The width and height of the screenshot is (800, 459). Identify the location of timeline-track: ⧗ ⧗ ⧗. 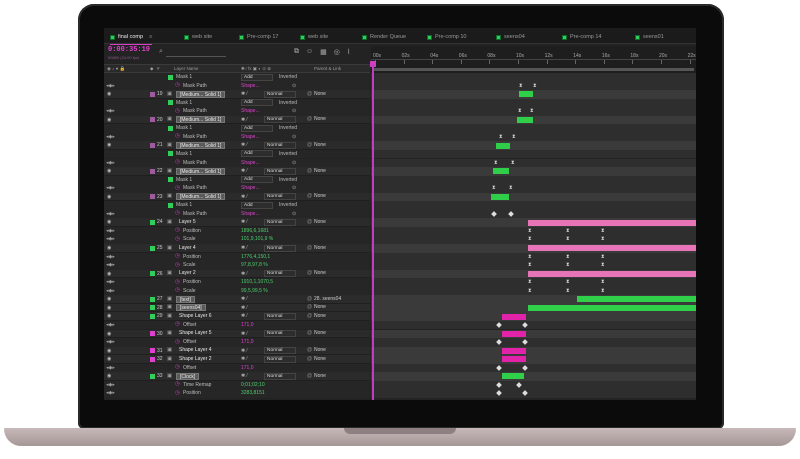
(533, 239).